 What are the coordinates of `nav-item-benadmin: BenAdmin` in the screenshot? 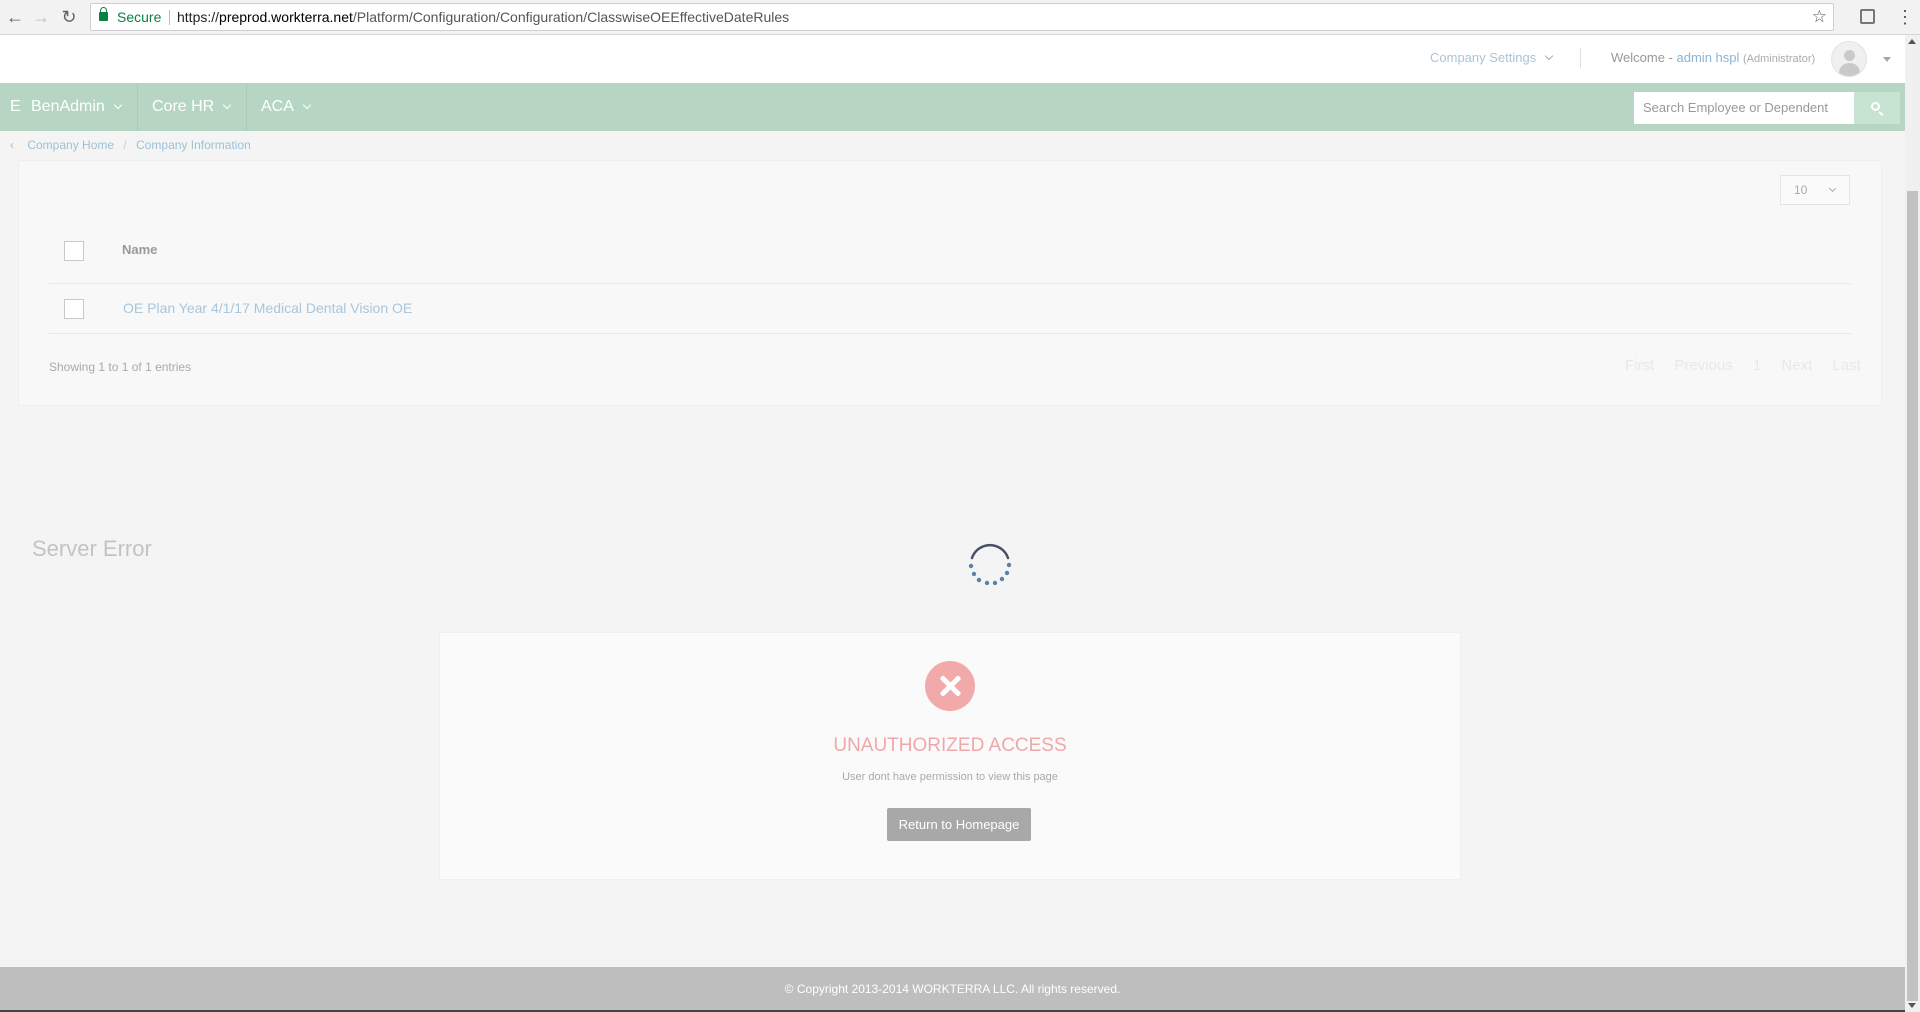 It's located at (77, 107).